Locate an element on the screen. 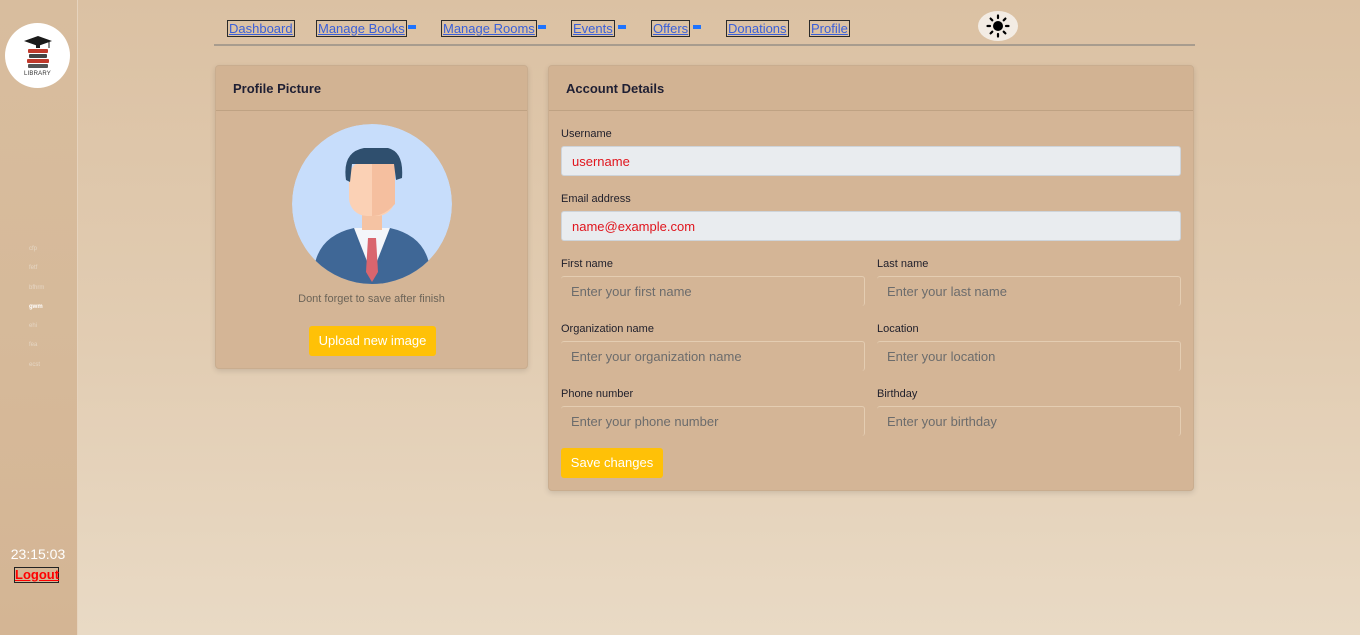 The image size is (1360, 635). sidebar-item: fea is located at coordinates (36, 350).